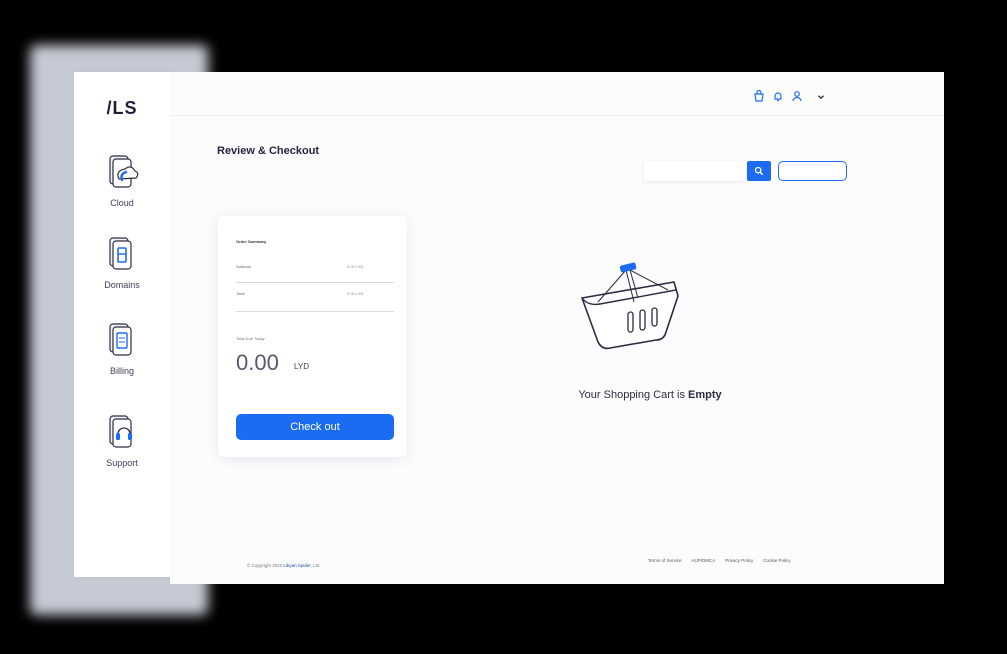  I want to click on empty-basket-illustration, so click(630, 306).